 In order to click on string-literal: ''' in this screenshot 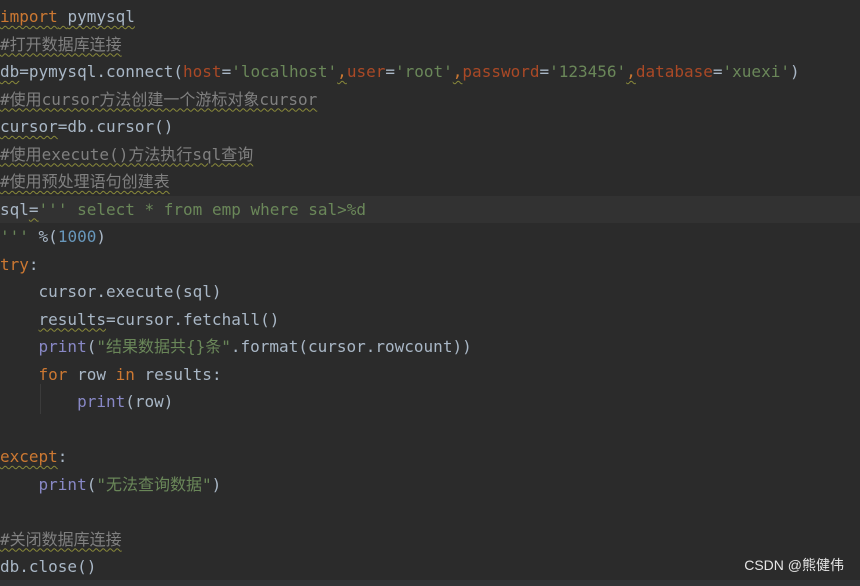, I will do `click(14, 236)`.